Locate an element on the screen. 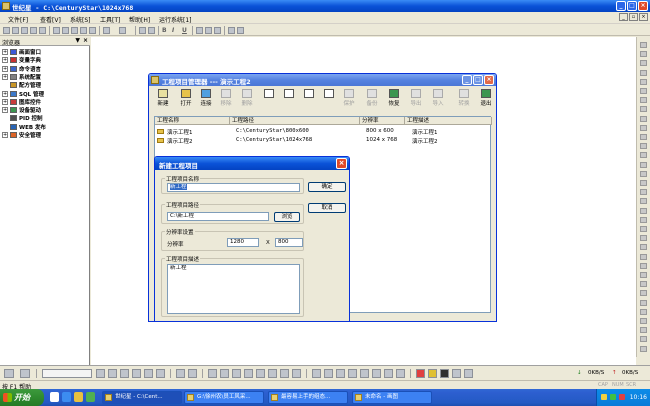 This screenshot has height=406, width=650. line-tool-icon is located at coordinates (316, 373).